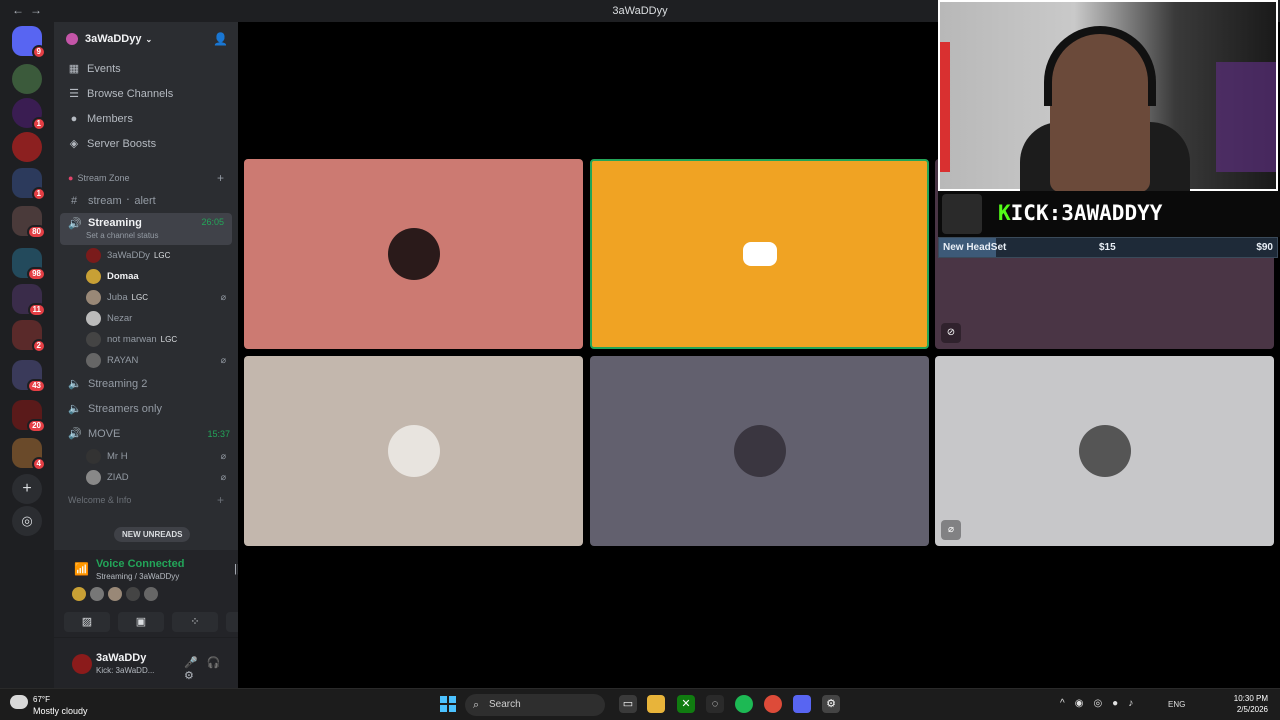 The width and height of the screenshot is (1280, 720). What do you see at coordinates (1084, 703) in the screenshot?
I see `tray-app-icon: ◉` at bounding box center [1084, 703].